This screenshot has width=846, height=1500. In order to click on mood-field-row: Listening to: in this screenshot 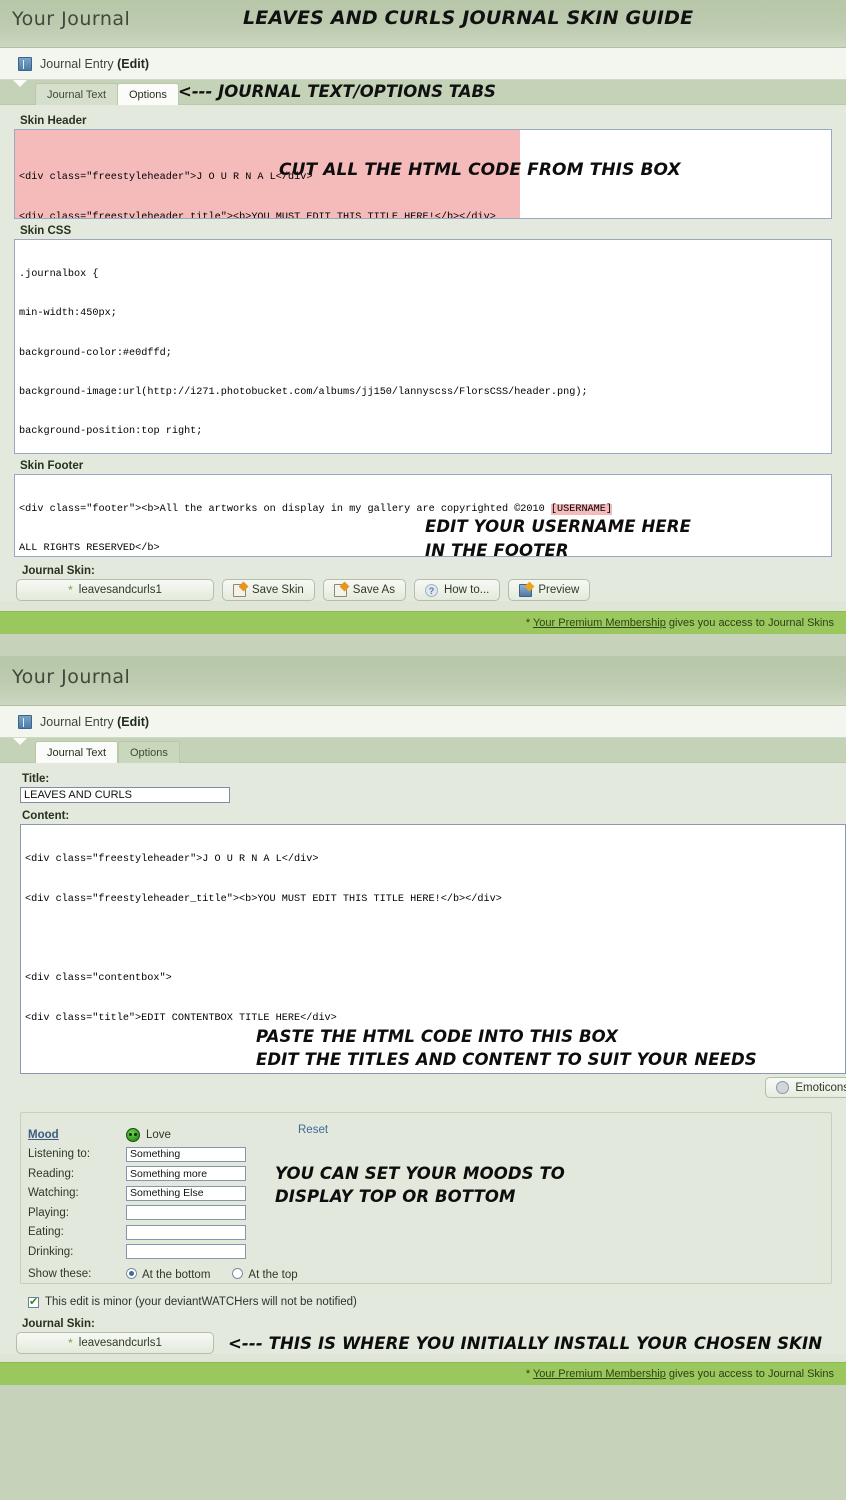, I will do `click(426, 1155)`.